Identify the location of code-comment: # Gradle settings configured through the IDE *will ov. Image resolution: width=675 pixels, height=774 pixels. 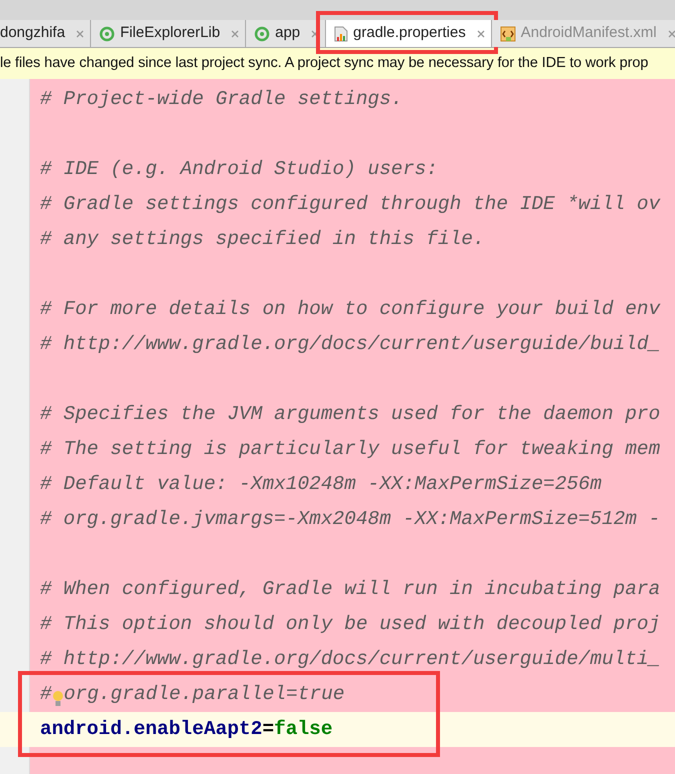
(350, 204).